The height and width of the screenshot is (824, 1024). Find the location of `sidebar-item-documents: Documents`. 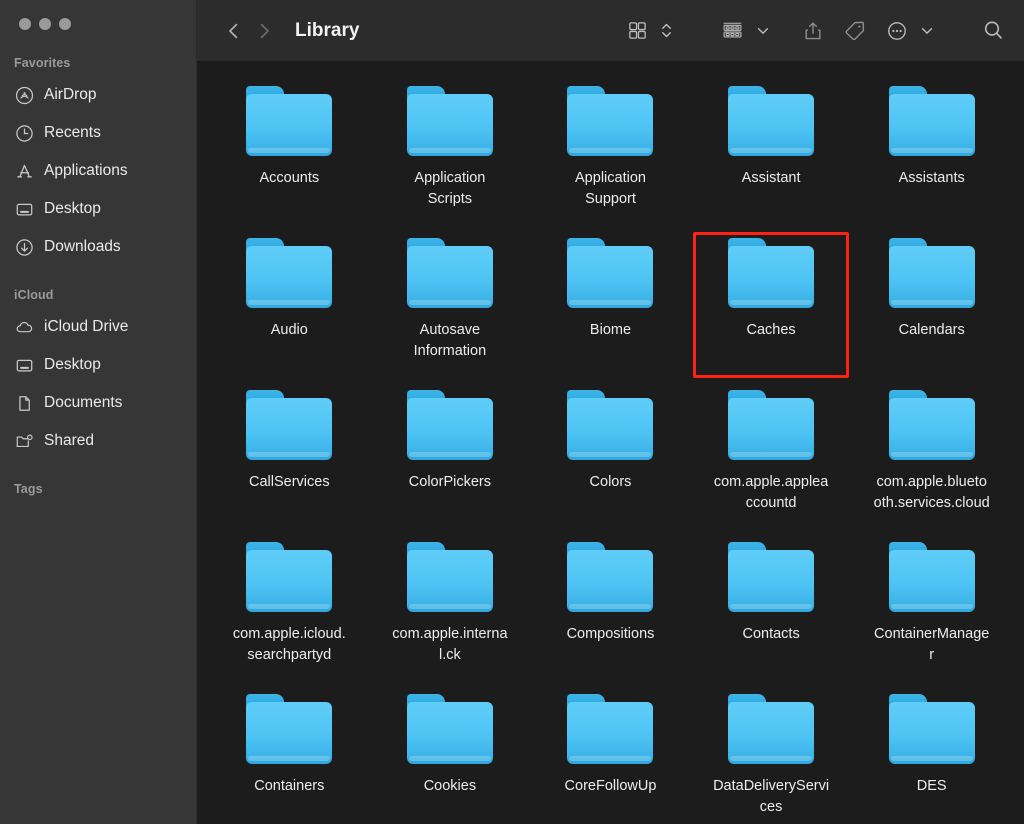

sidebar-item-documents: Documents is located at coordinates (98, 403).